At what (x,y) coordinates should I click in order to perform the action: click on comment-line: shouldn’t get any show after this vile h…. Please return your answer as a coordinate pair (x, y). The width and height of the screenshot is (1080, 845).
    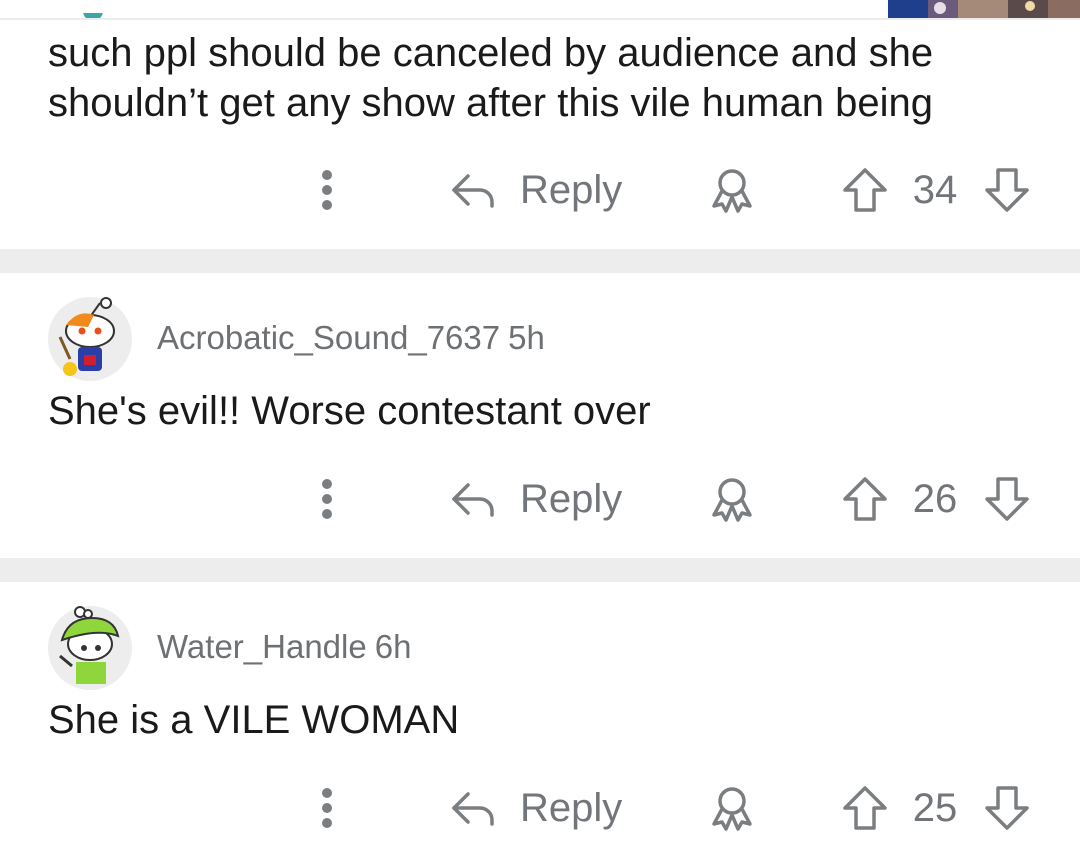
    Looking at the image, I should click on (490, 103).